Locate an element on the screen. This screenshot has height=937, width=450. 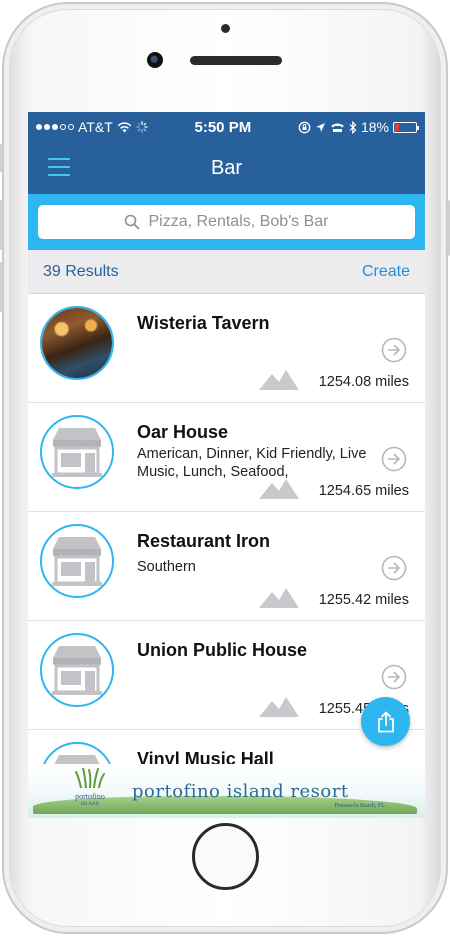
ad-subtitle: Pensacola Beach, FL is located at coordinates (359, 806).